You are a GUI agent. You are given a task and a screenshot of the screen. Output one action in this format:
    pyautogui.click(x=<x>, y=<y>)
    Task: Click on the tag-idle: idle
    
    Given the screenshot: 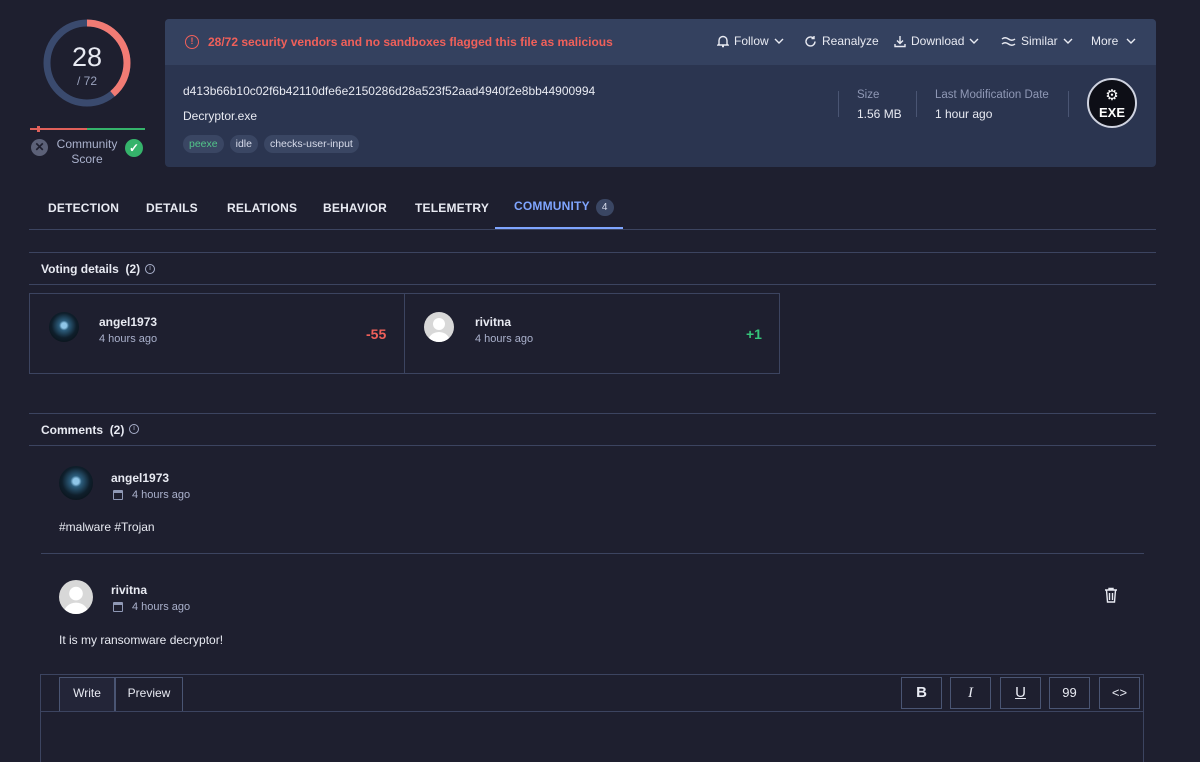 What is the action you would take?
    pyautogui.click(x=243, y=144)
    